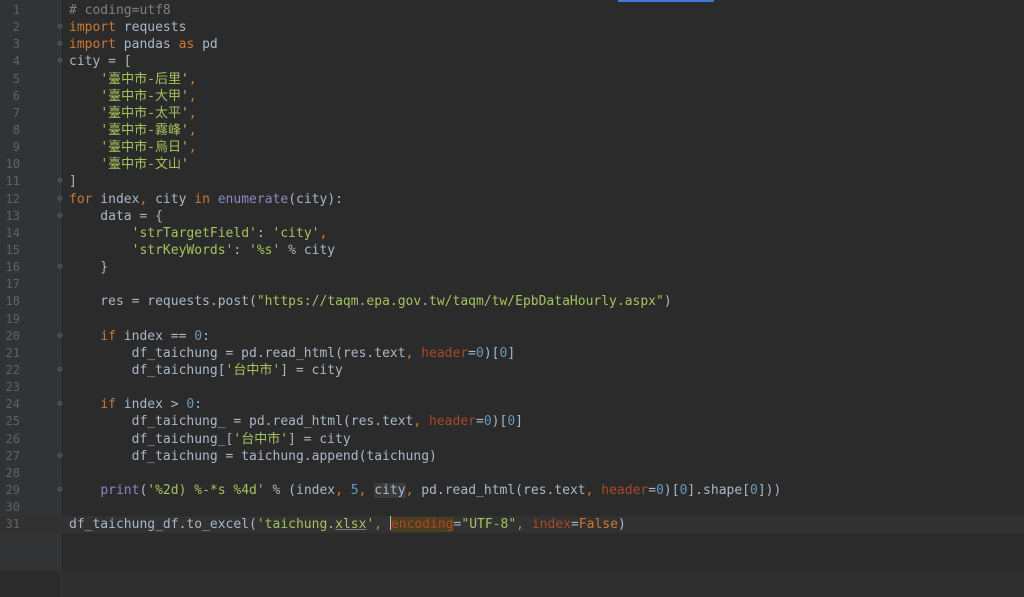 Image resolution: width=1024 pixels, height=597 pixels. Describe the element at coordinates (512, 250) in the screenshot. I see `code-line: 15 'strKeyWords': '%s' % city` at that location.